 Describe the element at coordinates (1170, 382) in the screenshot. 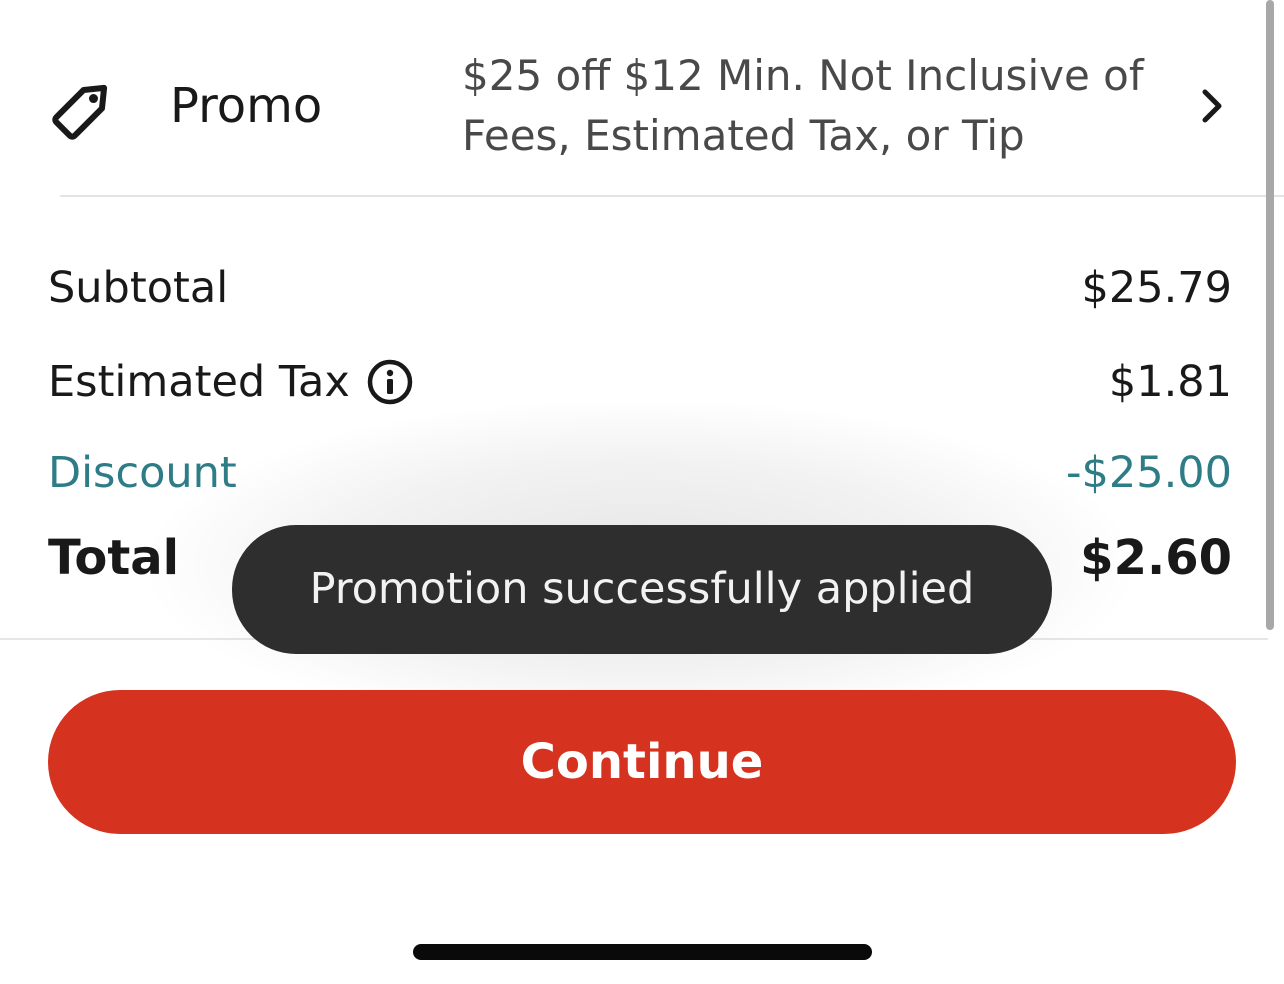

I see `estimated-tax-value: $1.81` at that location.